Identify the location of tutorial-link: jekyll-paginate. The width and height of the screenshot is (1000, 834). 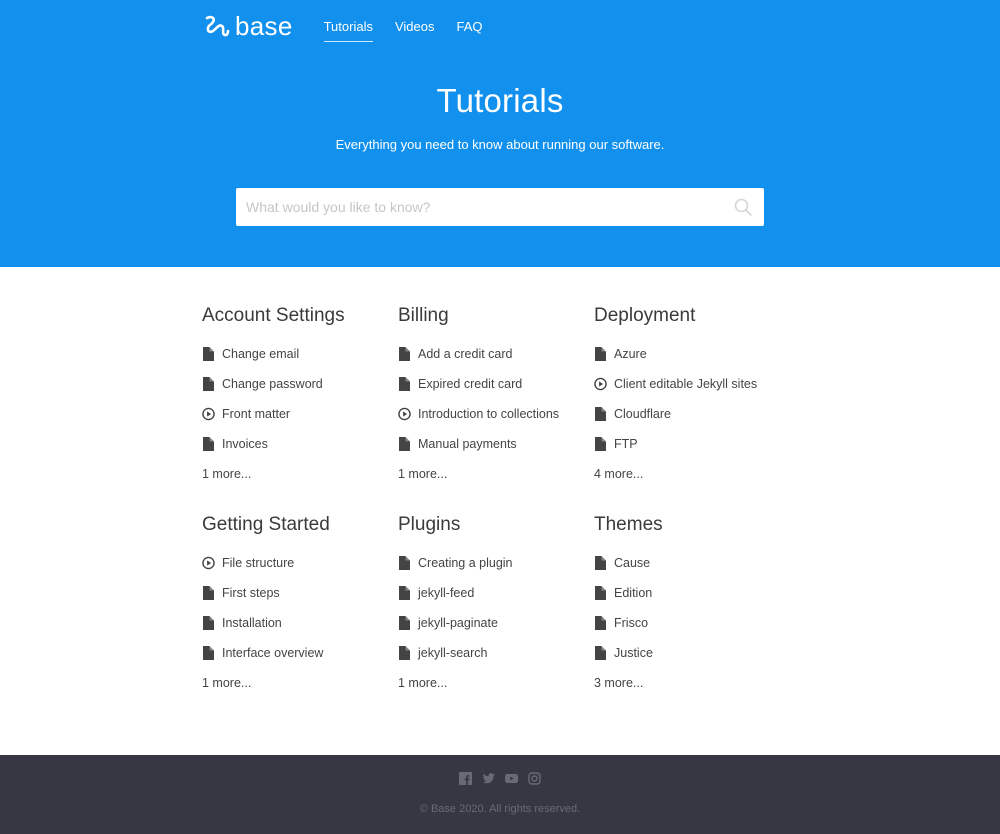
(496, 623).